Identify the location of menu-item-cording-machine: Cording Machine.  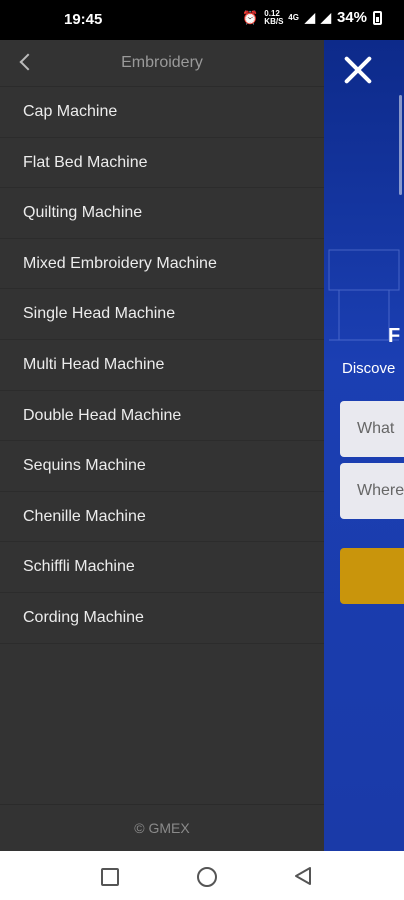
(162, 618).